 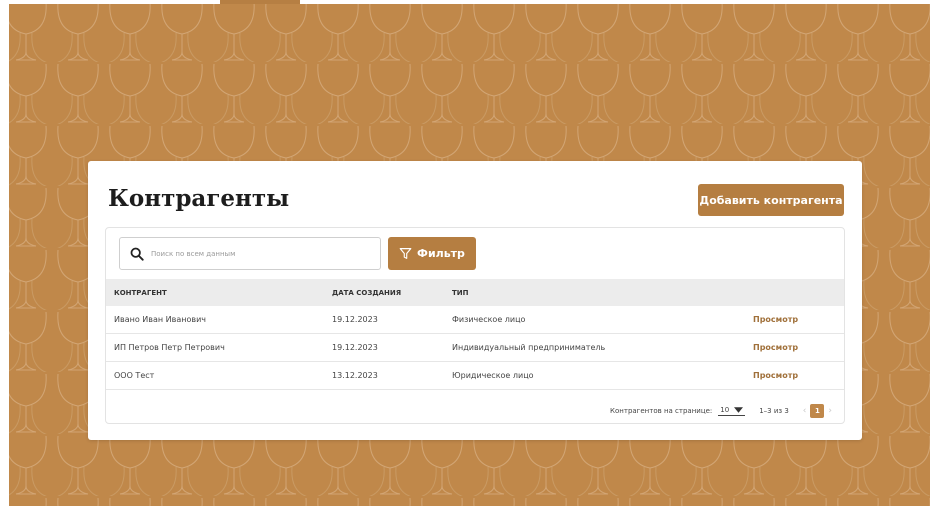 What do you see at coordinates (137, 254) in the screenshot?
I see `search-icon` at bounding box center [137, 254].